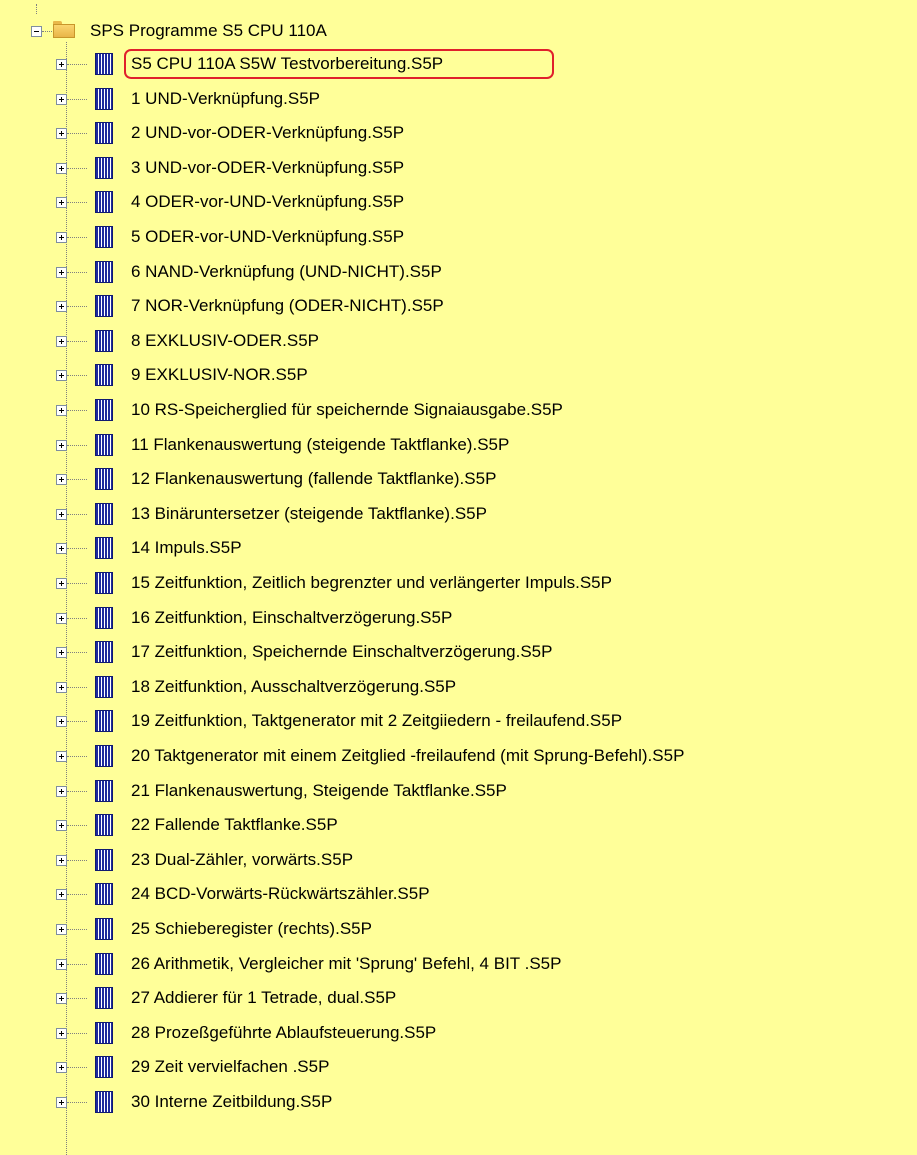 This screenshot has width=917, height=1155. What do you see at coordinates (287, 306) in the screenshot?
I see `tree-item-label: 7 NOR-Verknüpfung (ODER-NICHT).S5P` at bounding box center [287, 306].